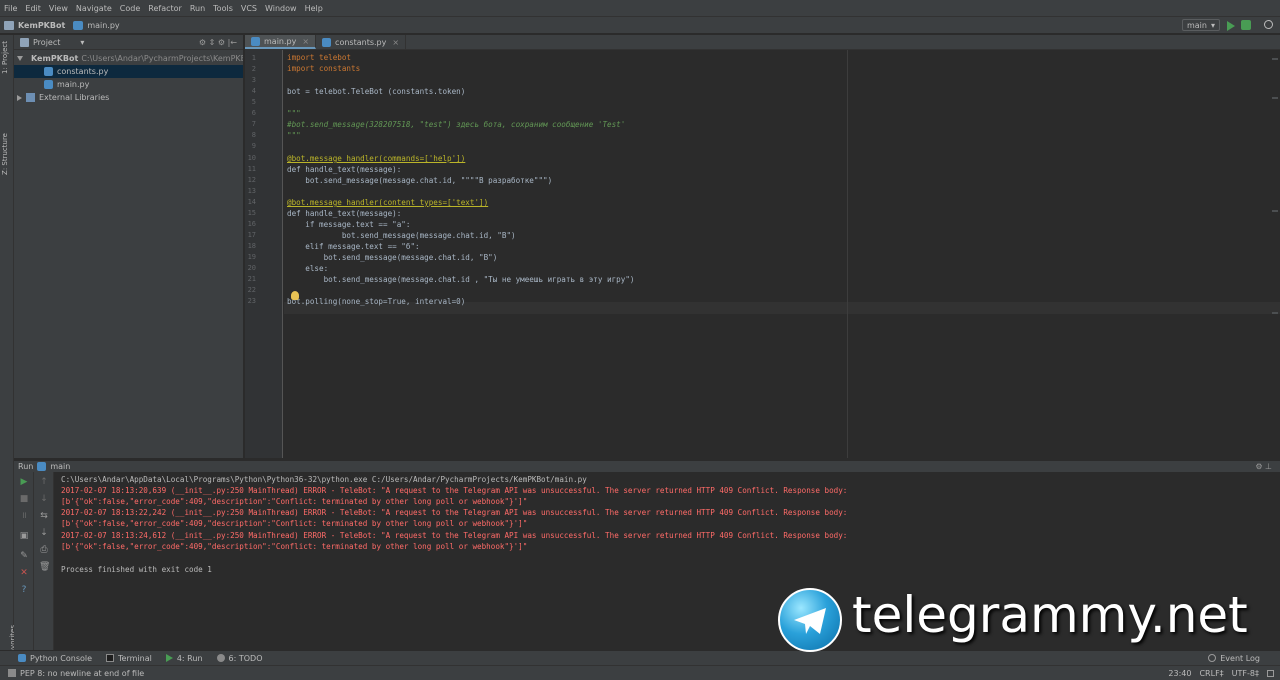 The height and width of the screenshot is (680, 1280). Describe the element at coordinates (220, 658) in the screenshot. I see `todo-icon` at that location.